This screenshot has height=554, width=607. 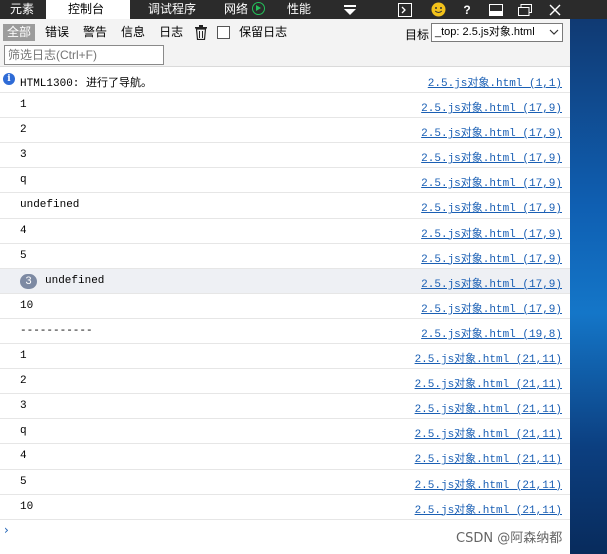 I want to click on chevron-down-icon, so click(x=554, y=32).